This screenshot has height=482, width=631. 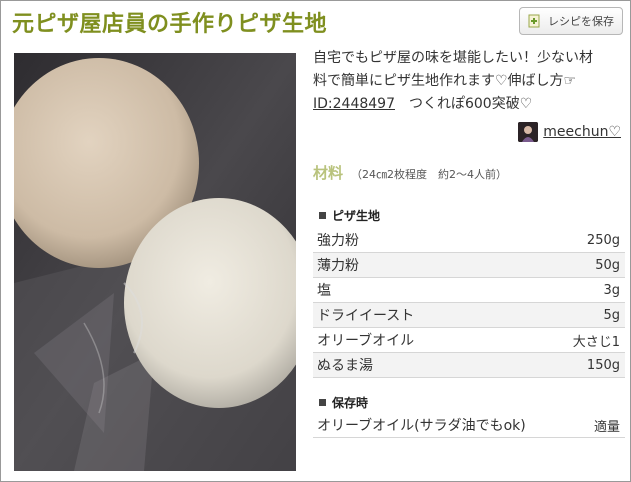 I want to click on description-line-3: ID:2448497 つくれぽ600突破♡, so click(x=469, y=104).